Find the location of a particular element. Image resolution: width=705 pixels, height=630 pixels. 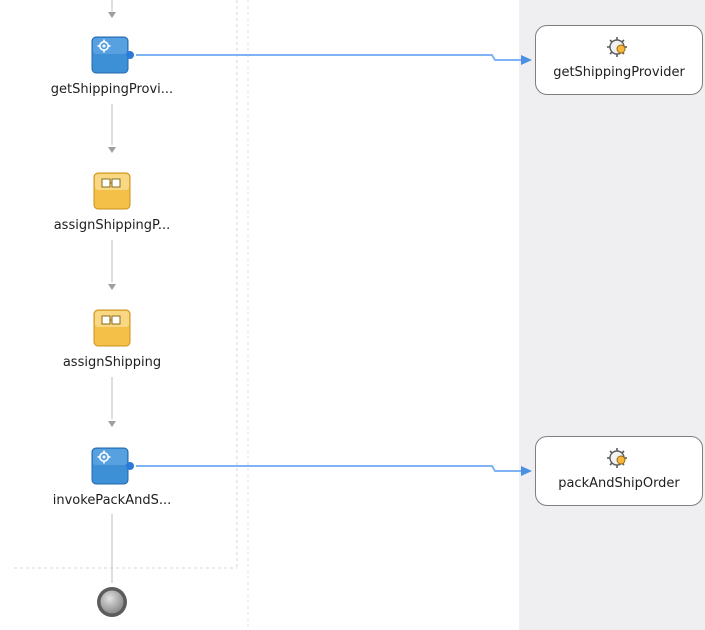

activity-label: assignShipping is located at coordinates (112, 362).